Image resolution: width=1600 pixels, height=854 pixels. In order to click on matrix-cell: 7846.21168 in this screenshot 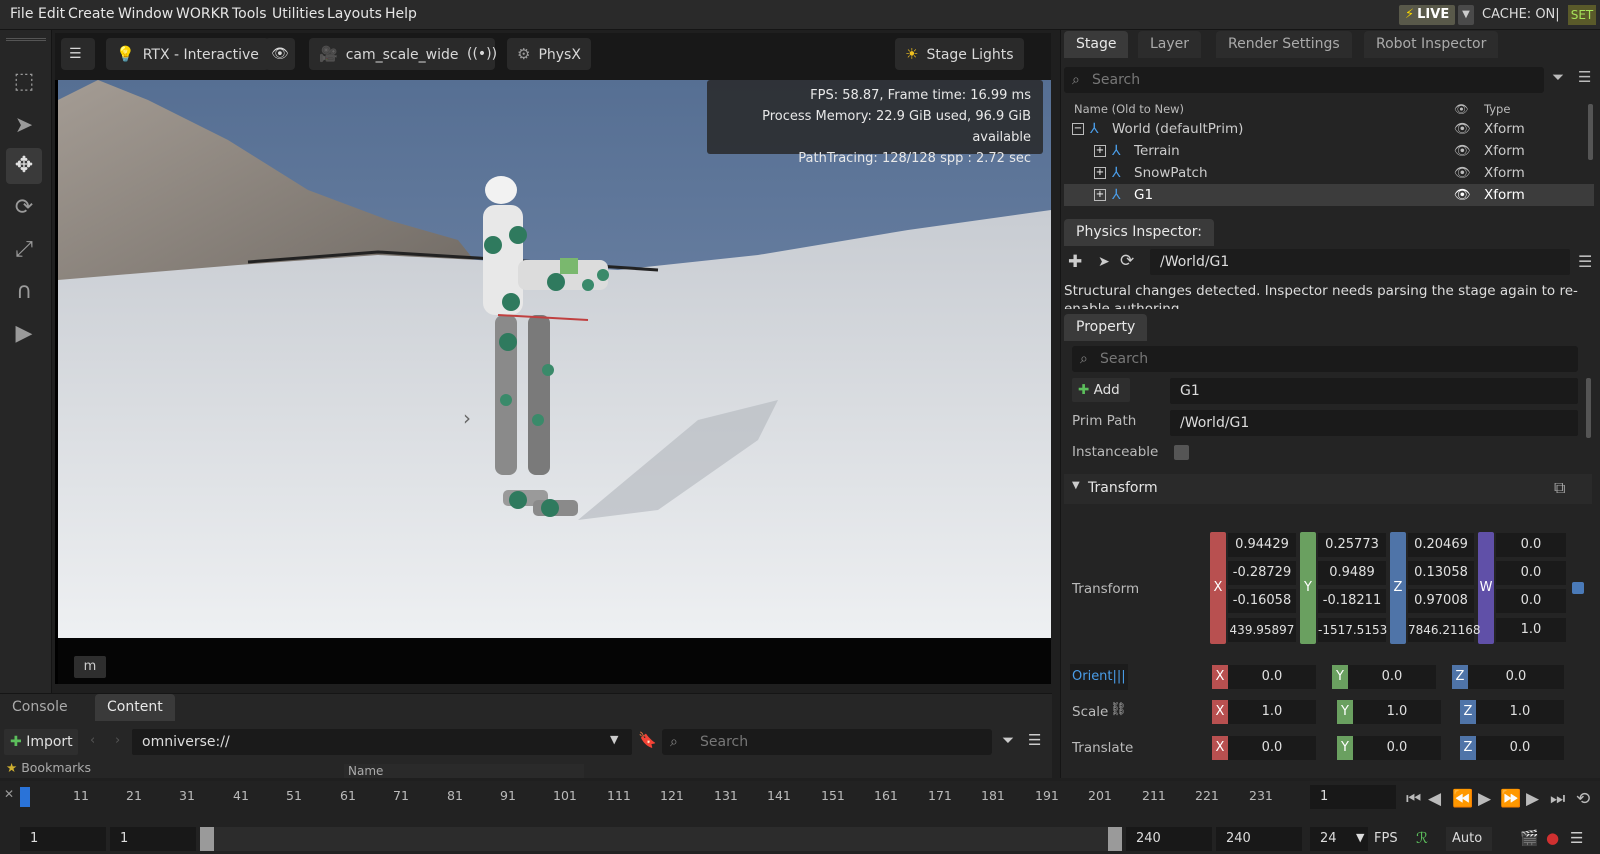, I will do `click(1444, 630)`.